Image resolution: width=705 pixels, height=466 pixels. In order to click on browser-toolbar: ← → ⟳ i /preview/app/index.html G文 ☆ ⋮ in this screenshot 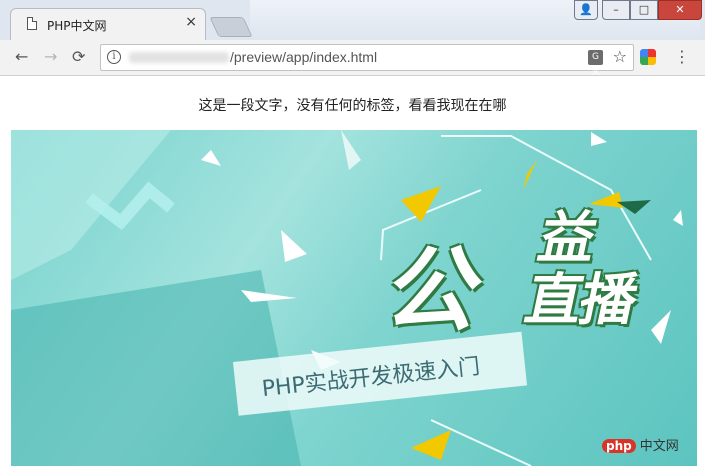, I will do `click(352, 58)`.